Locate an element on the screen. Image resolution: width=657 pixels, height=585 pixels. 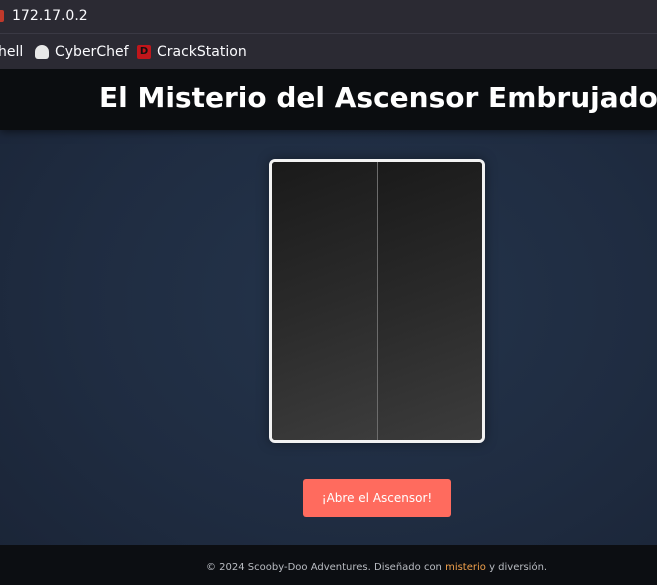
bookmark-shell: hell is located at coordinates (11, 52).